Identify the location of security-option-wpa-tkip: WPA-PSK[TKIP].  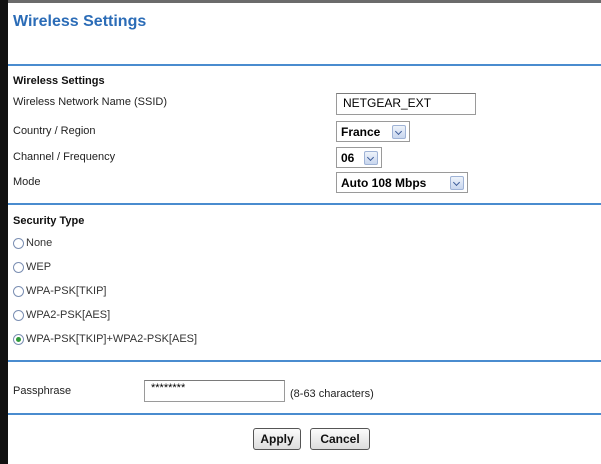
(59, 291).